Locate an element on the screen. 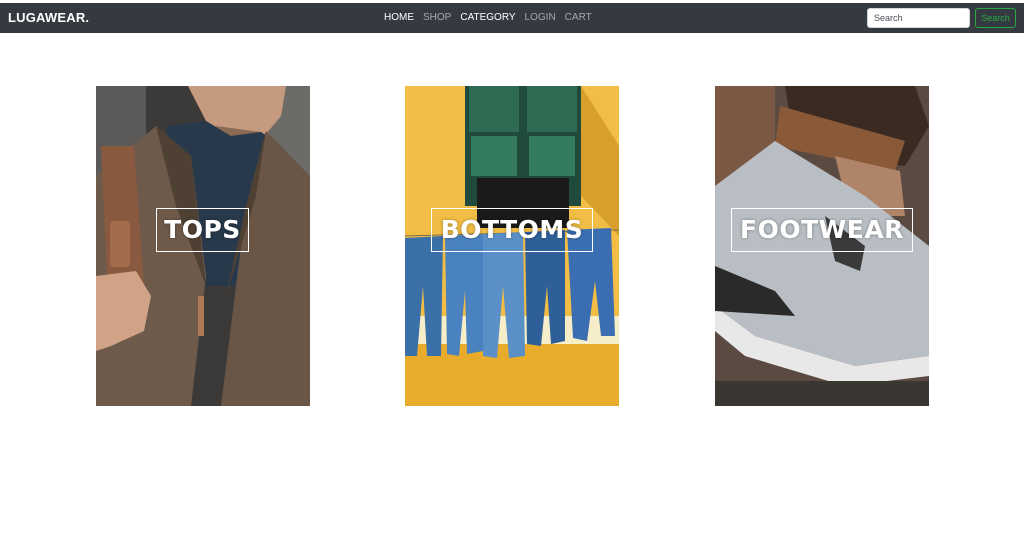  search-input is located at coordinates (918, 18).